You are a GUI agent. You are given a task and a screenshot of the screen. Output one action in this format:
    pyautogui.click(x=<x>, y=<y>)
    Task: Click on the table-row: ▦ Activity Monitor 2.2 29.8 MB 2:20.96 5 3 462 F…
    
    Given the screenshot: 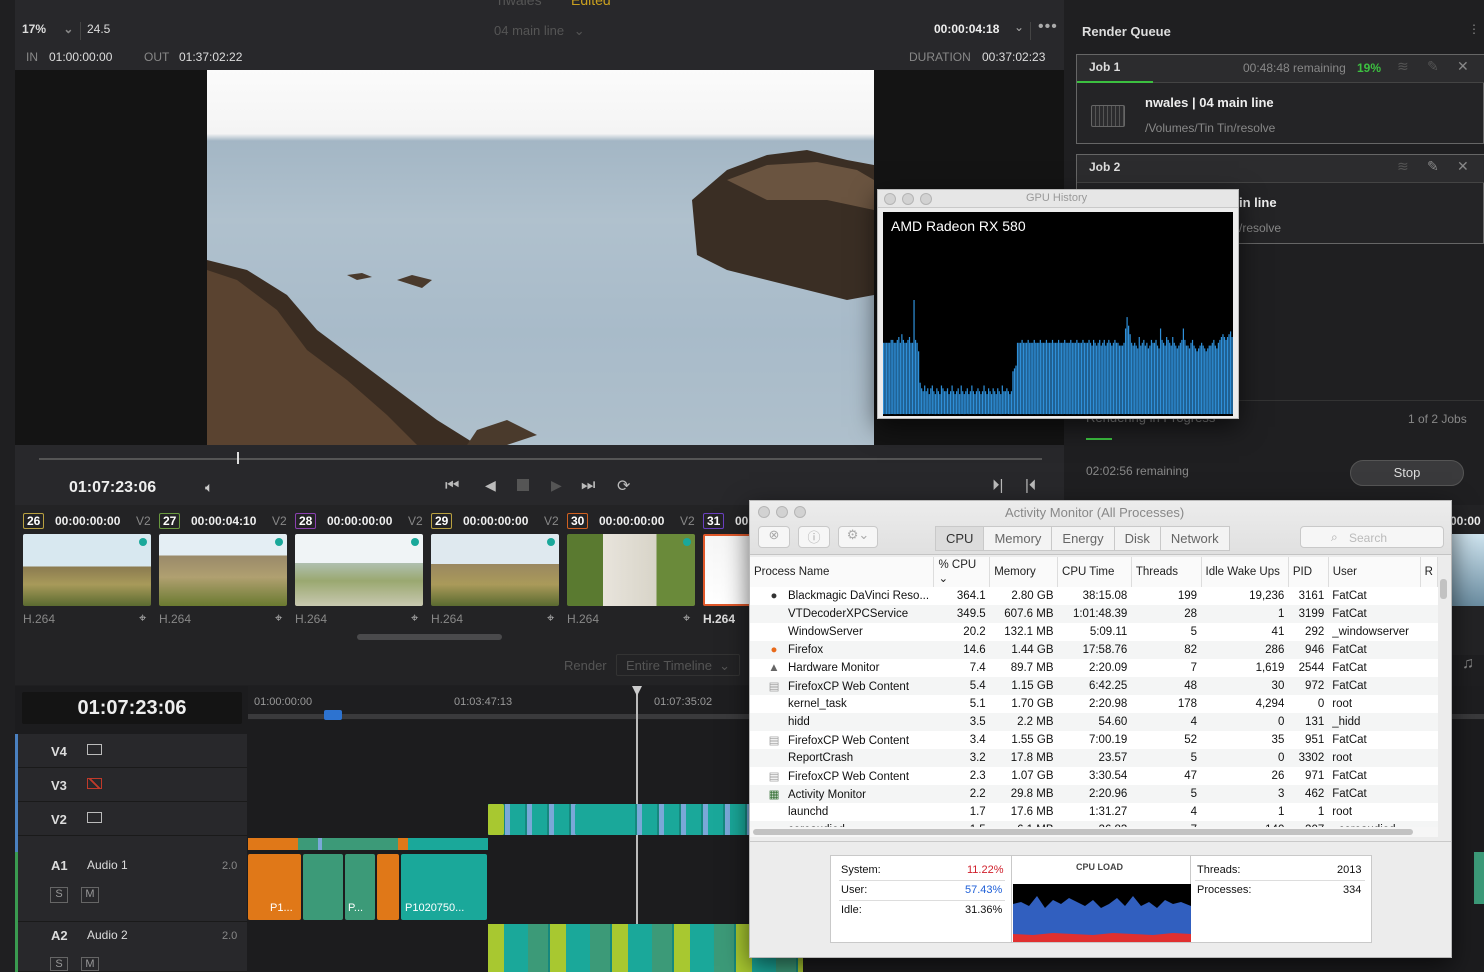 What is the action you would take?
    pyautogui.click(x=1094, y=794)
    